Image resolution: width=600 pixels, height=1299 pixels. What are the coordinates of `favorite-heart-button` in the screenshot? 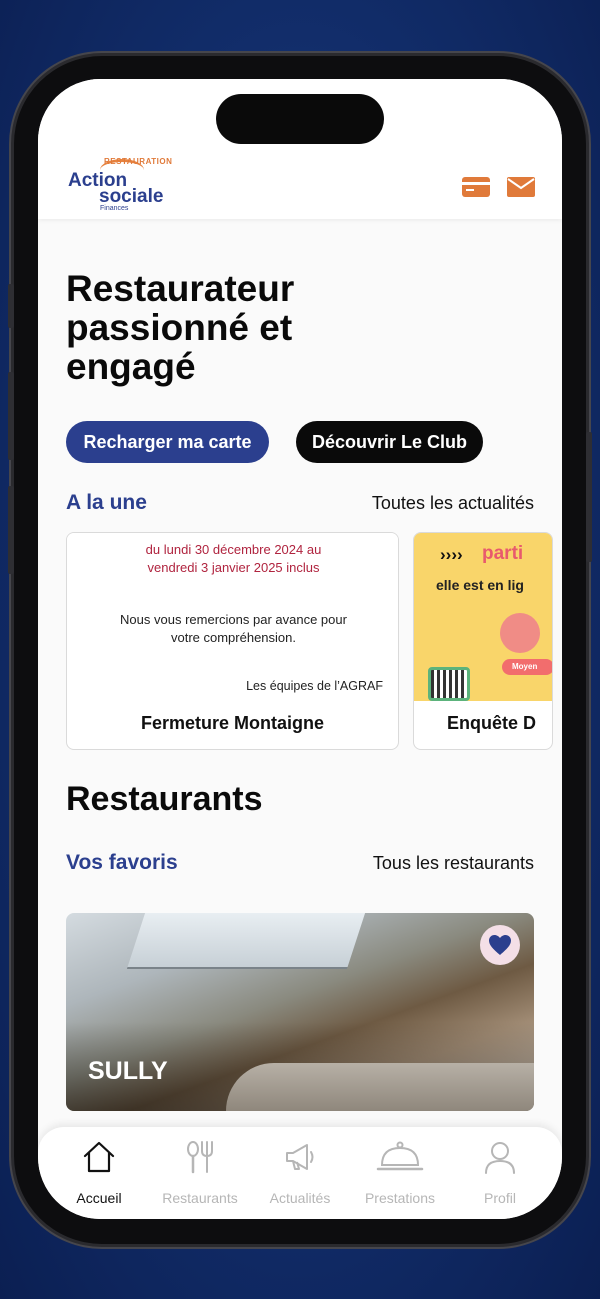 It's located at (500, 945).